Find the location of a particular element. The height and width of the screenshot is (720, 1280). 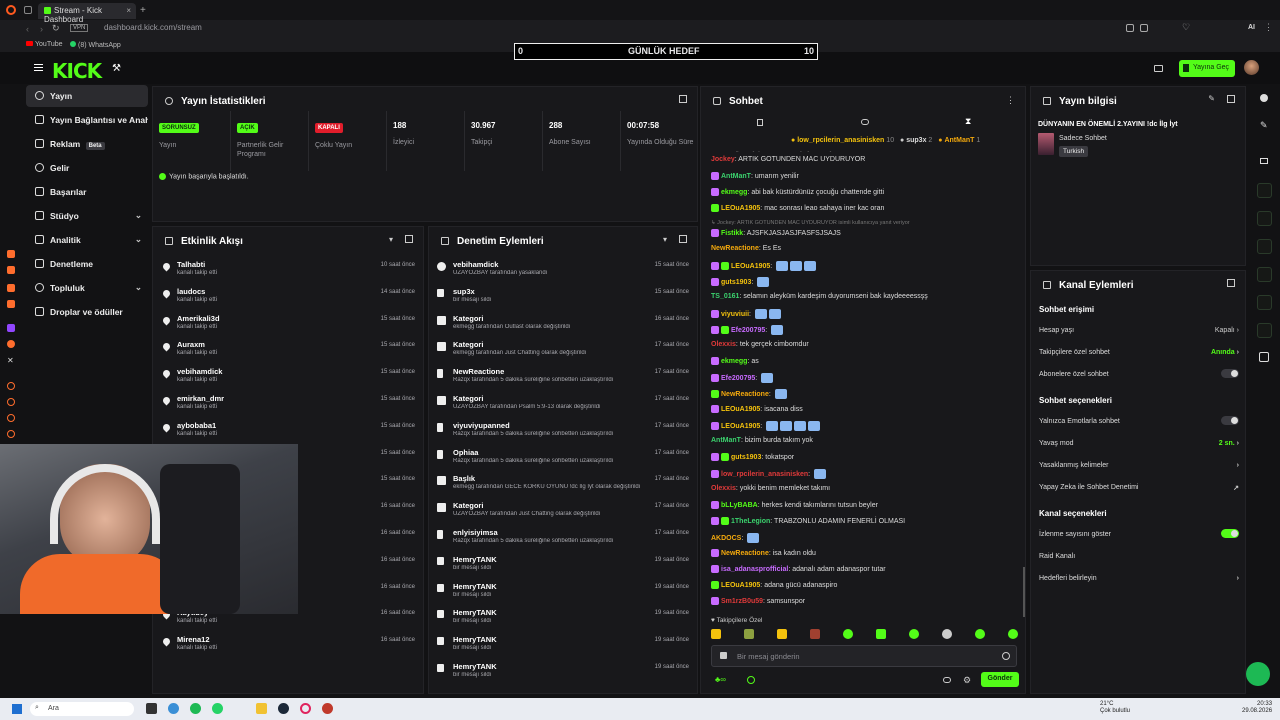

chat-message: guts1903: is located at coordinates (740, 282).